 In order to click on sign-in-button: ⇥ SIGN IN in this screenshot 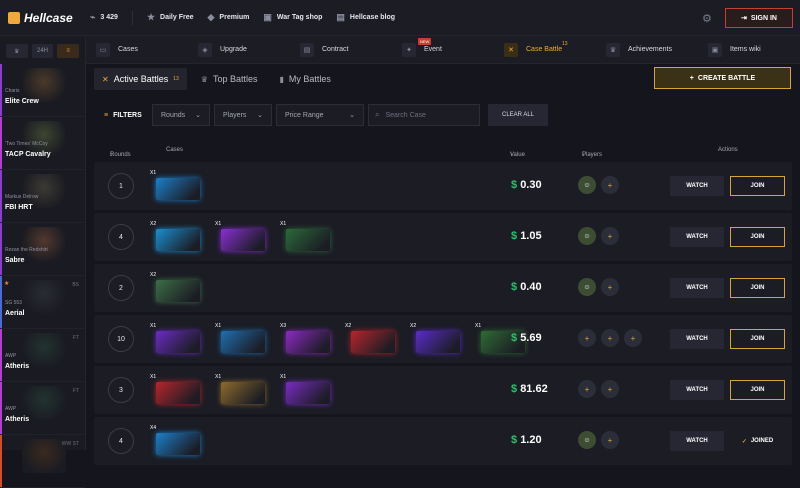, I will do `click(759, 18)`.